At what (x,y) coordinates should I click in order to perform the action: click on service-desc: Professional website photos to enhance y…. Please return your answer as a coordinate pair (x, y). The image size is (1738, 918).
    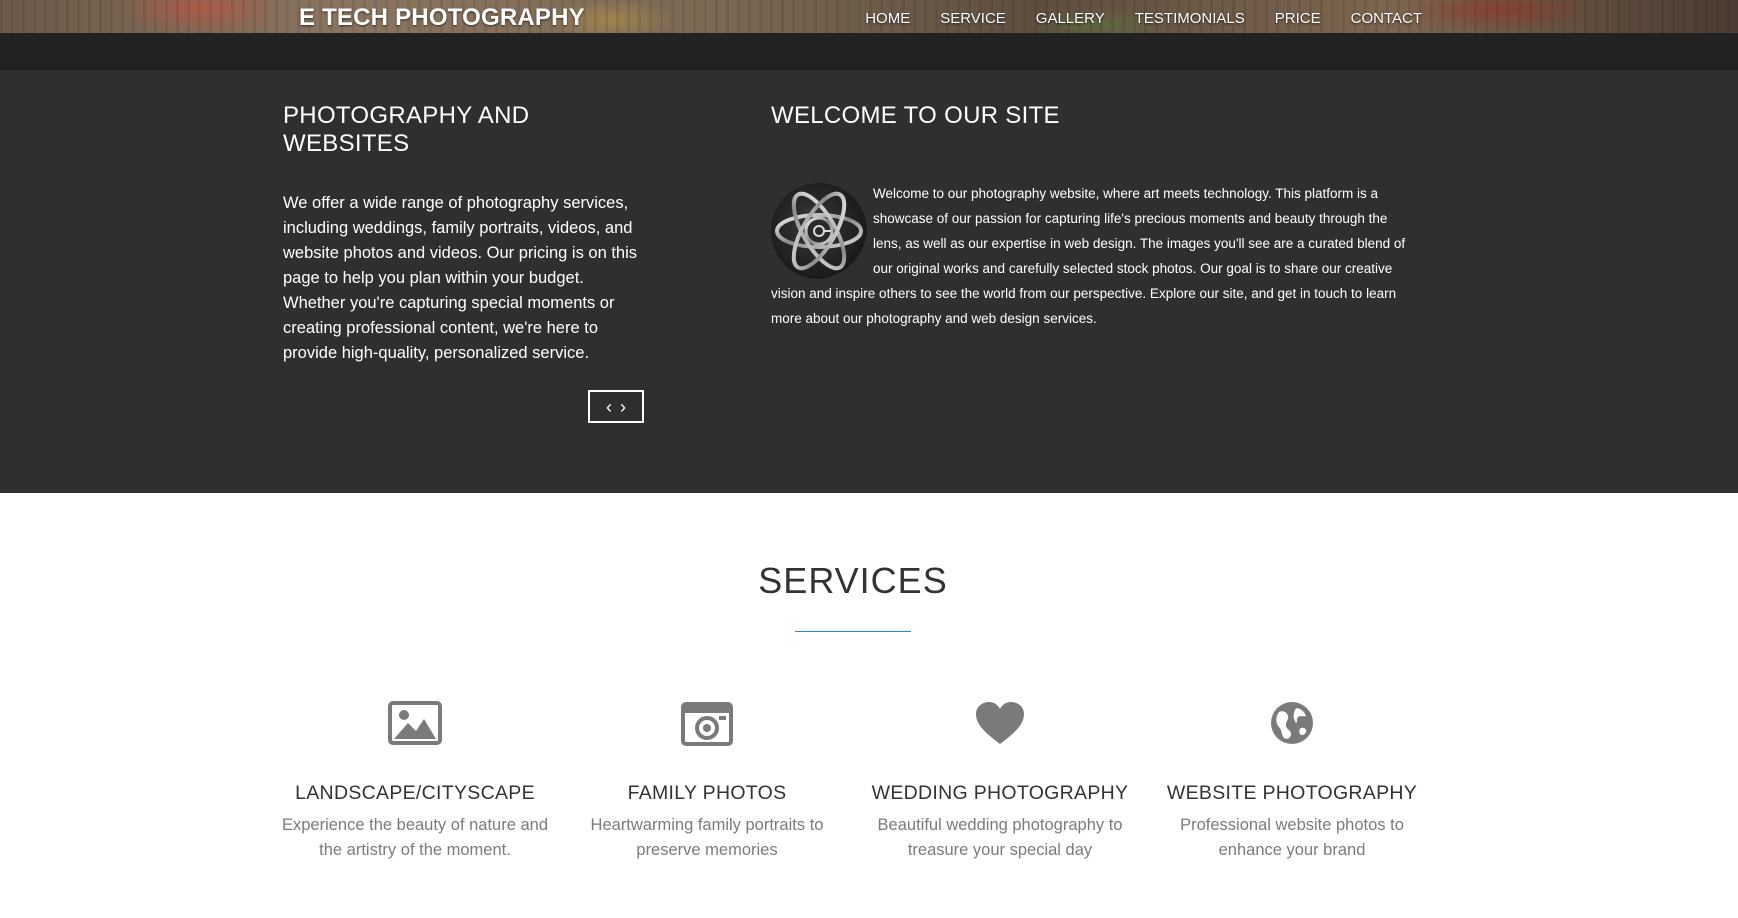
    Looking at the image, I should click on (1292, 837).